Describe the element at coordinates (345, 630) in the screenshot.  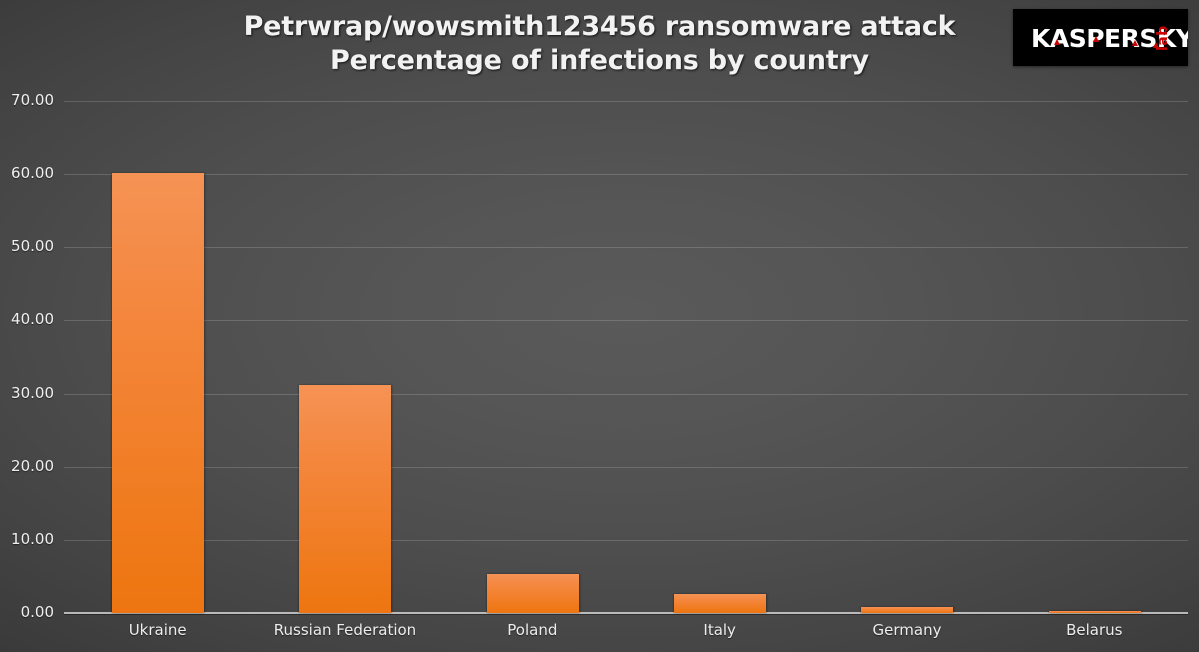
I see `x-axis-tick-label: Russian Federation` at that location.